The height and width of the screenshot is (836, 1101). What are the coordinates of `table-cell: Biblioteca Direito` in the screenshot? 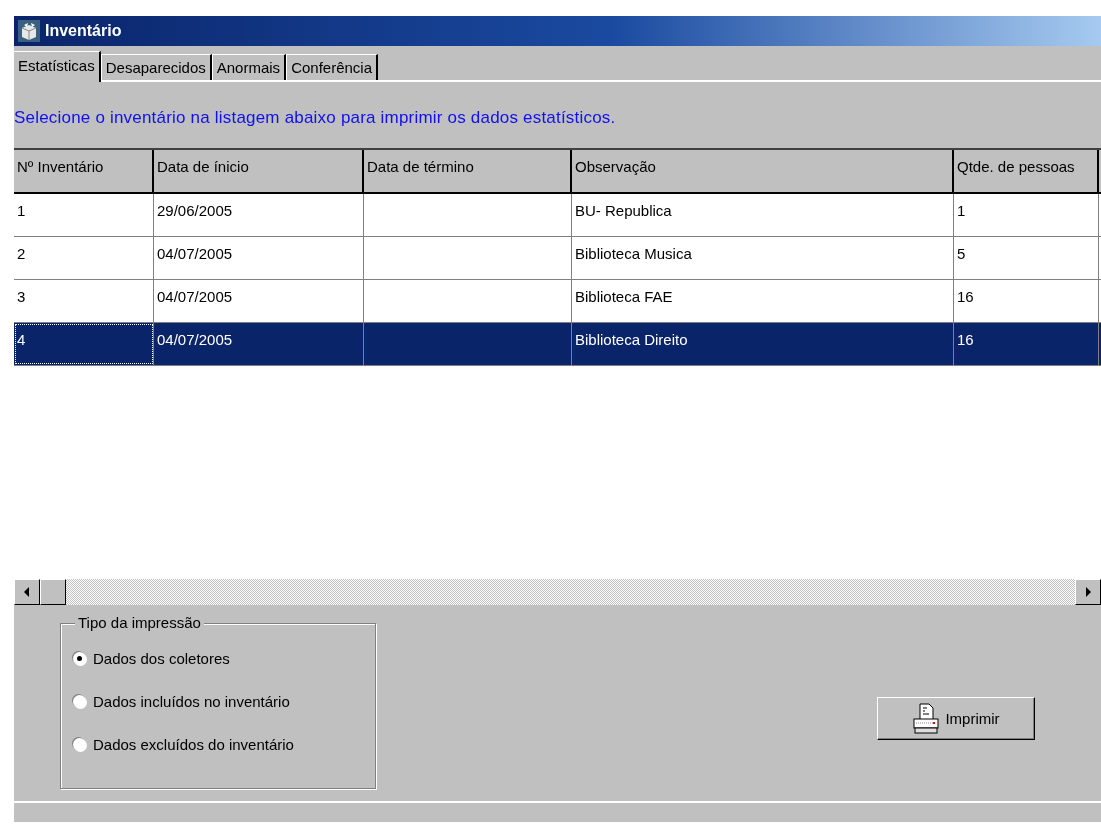 It's located at (631, 339).